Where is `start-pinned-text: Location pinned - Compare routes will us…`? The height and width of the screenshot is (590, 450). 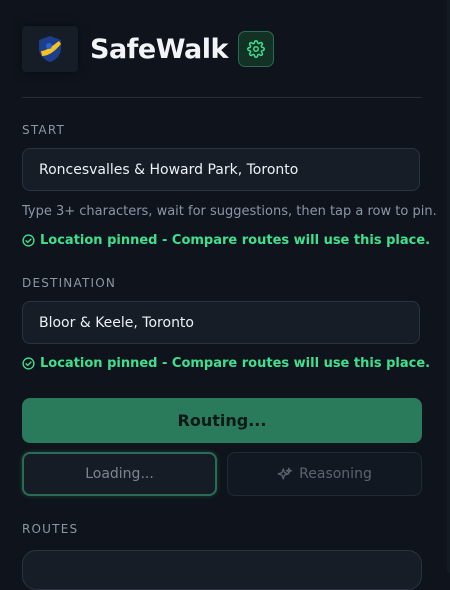 start-pinned-text: Location pinned - Compare routes will us… is located at coordinates (235, 240).